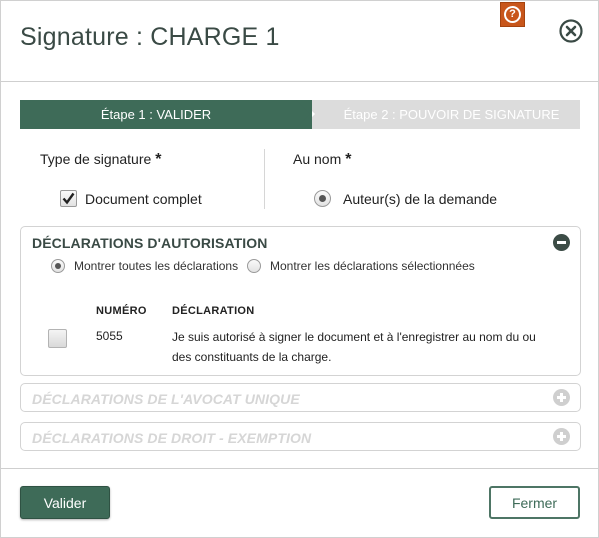 The height and width of the screenshot is (538, 599). What do you see at coordinates (143, 199) in the screenshot?
I see `document-complet-label: Document complet` at bounding box center [143, 199].